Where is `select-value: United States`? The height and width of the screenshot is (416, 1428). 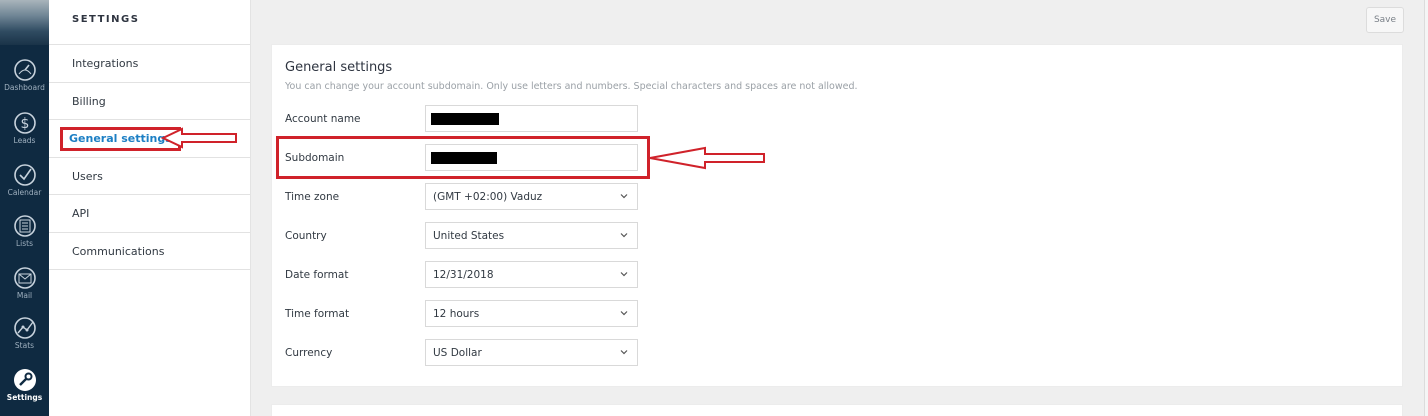
select-value: United States is located at coordinates (469, 236).